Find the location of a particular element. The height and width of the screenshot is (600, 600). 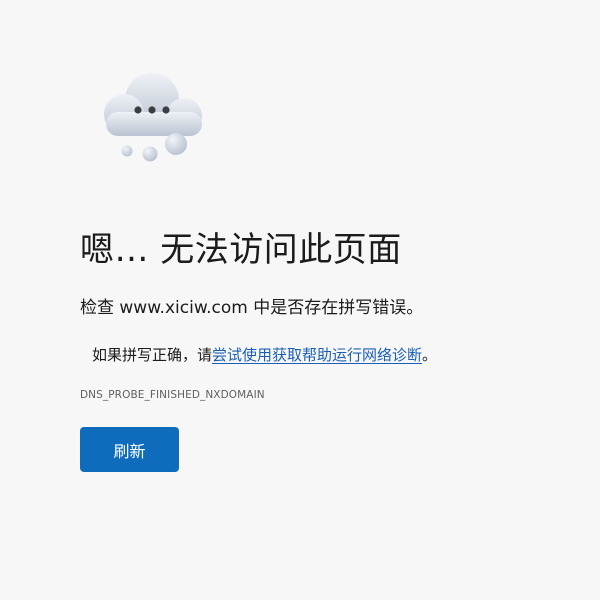

check-suffix: 中是否存在拼写错误。 is located at coordinates (335, 308).